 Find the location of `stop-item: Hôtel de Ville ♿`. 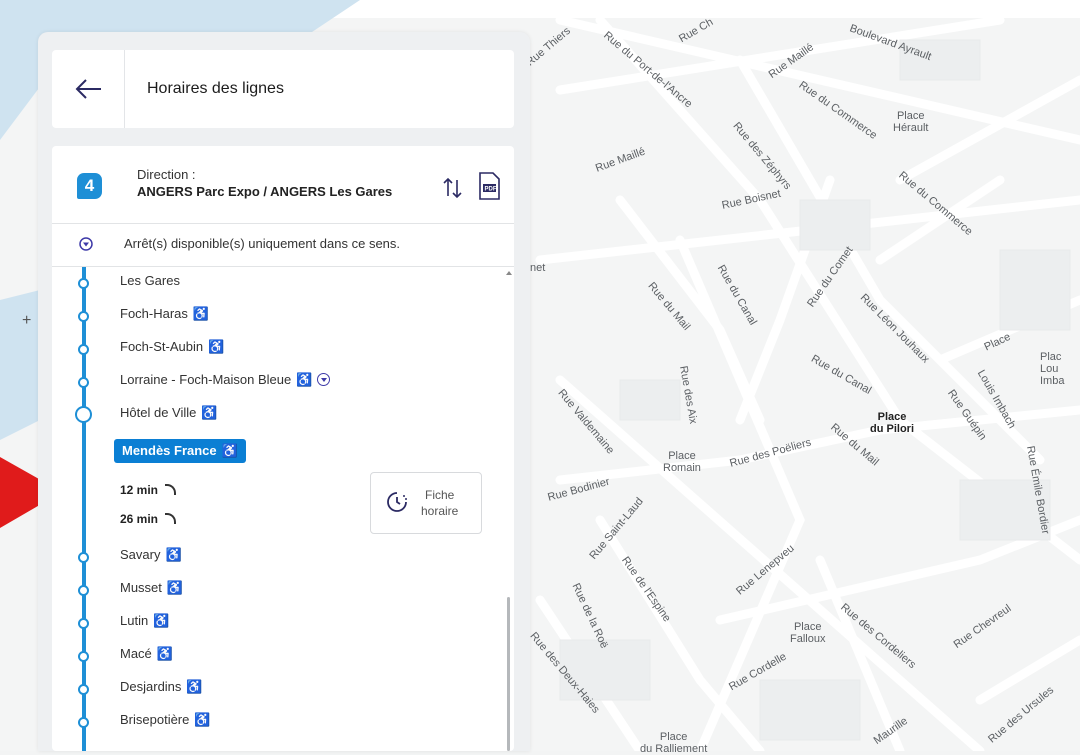

stop-item: Hôtel de Ville ♿ is located at coordinates (202, 415).